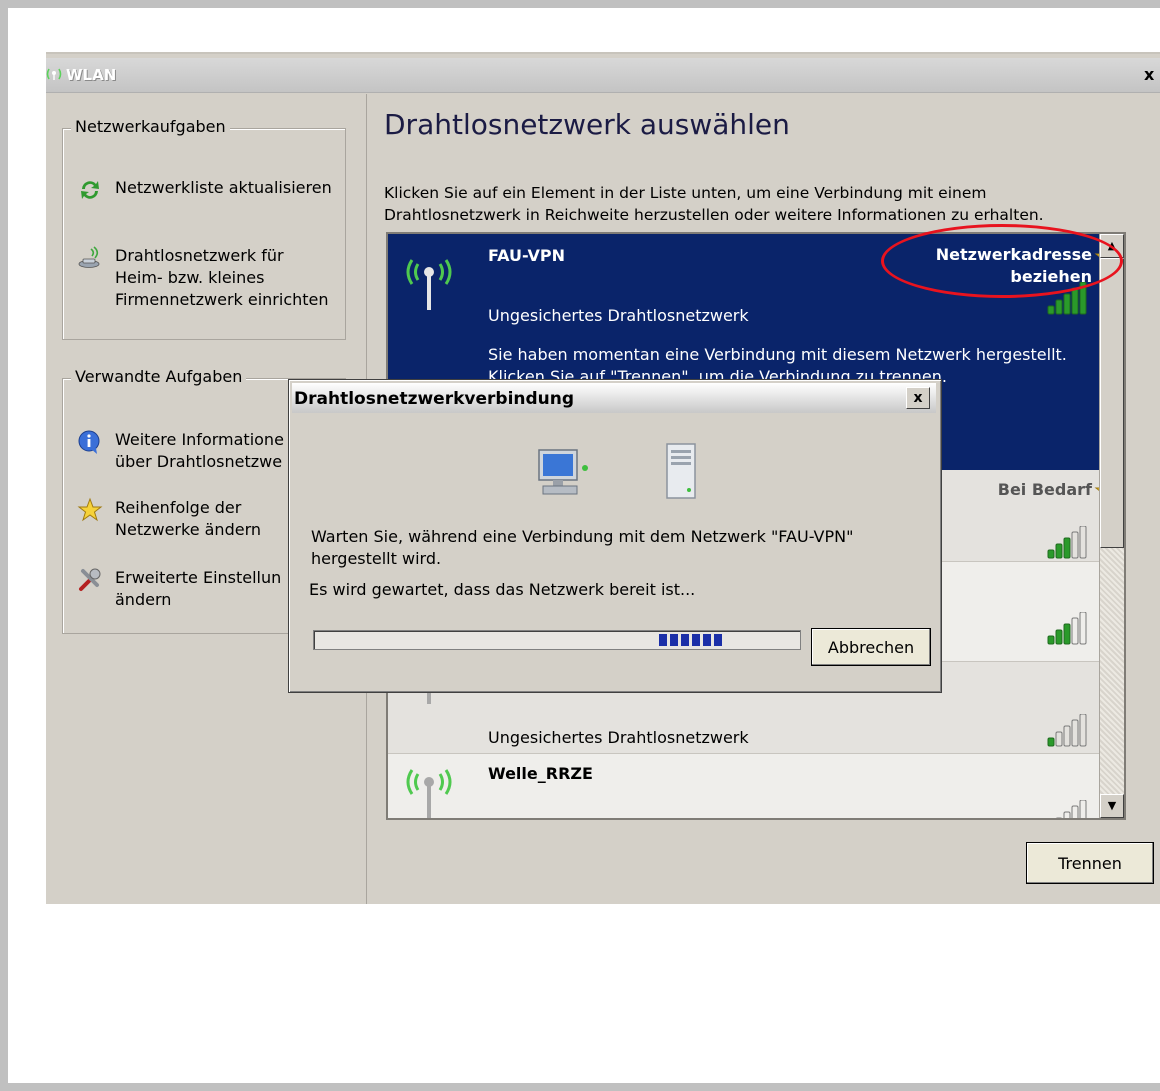  I want to click on window-title: WLAN, so click(91, 75).